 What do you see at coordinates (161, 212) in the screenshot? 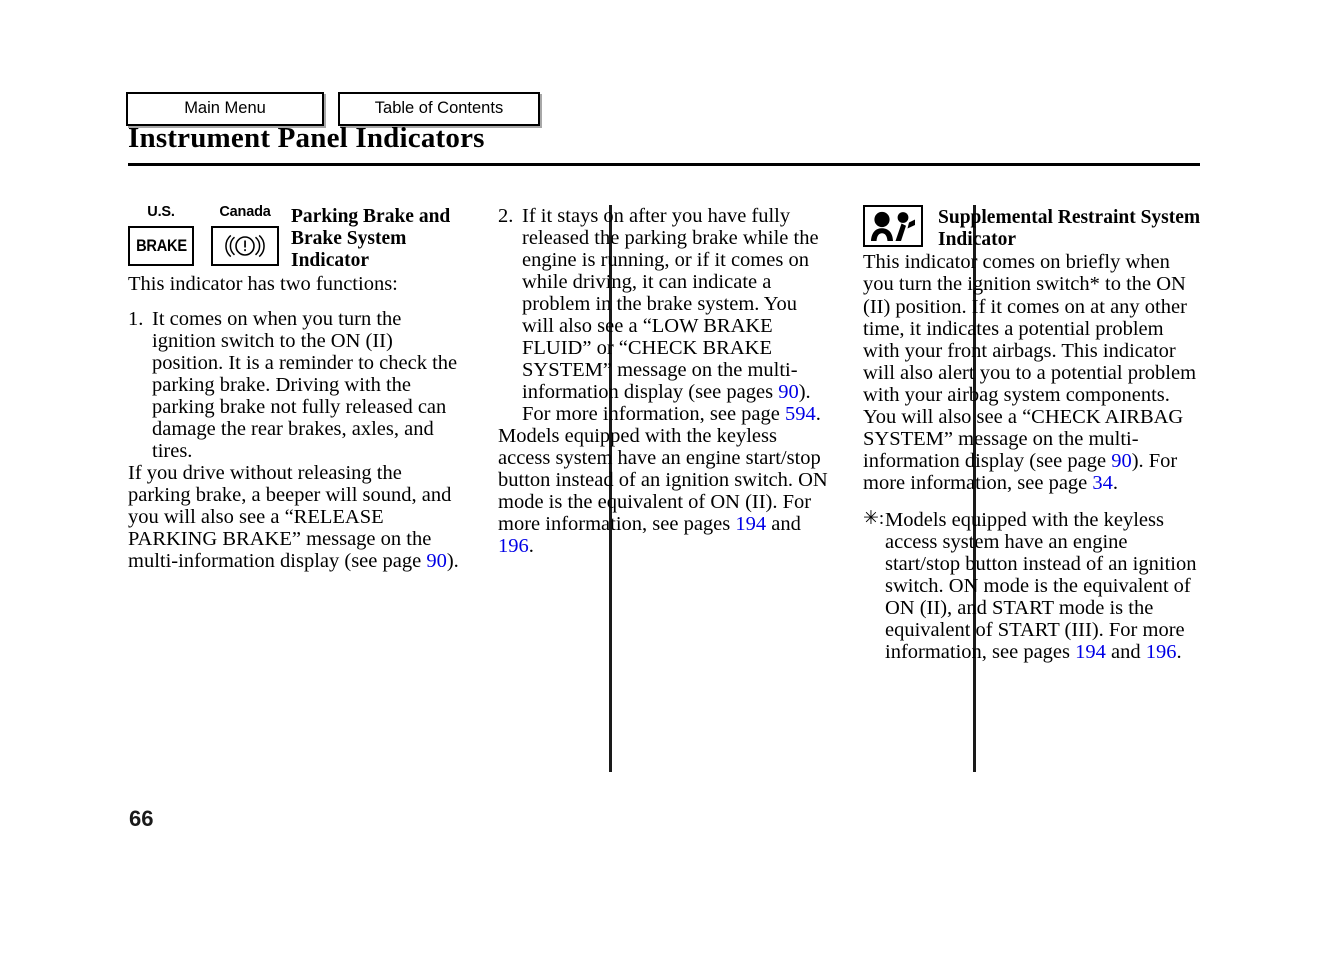
I see `us-region-label: U.S.` at bounding box center [161, 212].